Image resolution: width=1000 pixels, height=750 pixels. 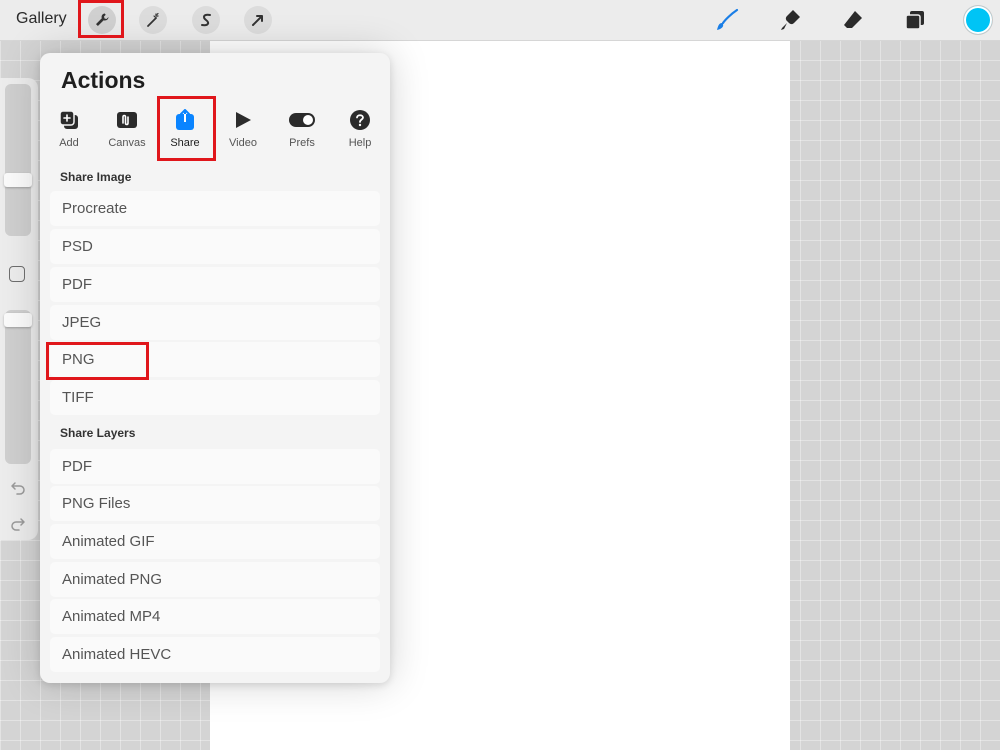 I want to click on arrow-cursor-icon, so click(x=258, y=20).